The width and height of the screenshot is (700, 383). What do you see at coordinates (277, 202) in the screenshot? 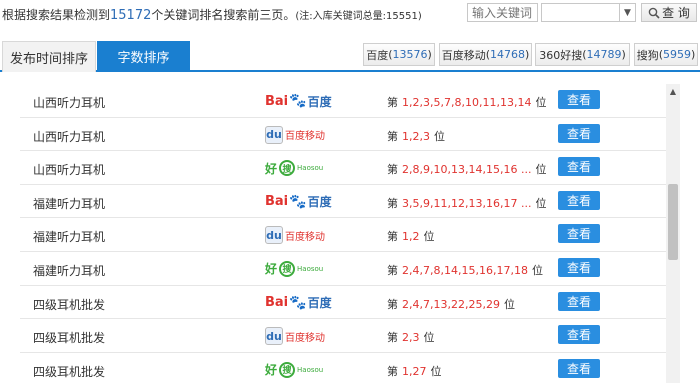
I see `baidu-logo-text: Bai` at bounding box center [277, 202].